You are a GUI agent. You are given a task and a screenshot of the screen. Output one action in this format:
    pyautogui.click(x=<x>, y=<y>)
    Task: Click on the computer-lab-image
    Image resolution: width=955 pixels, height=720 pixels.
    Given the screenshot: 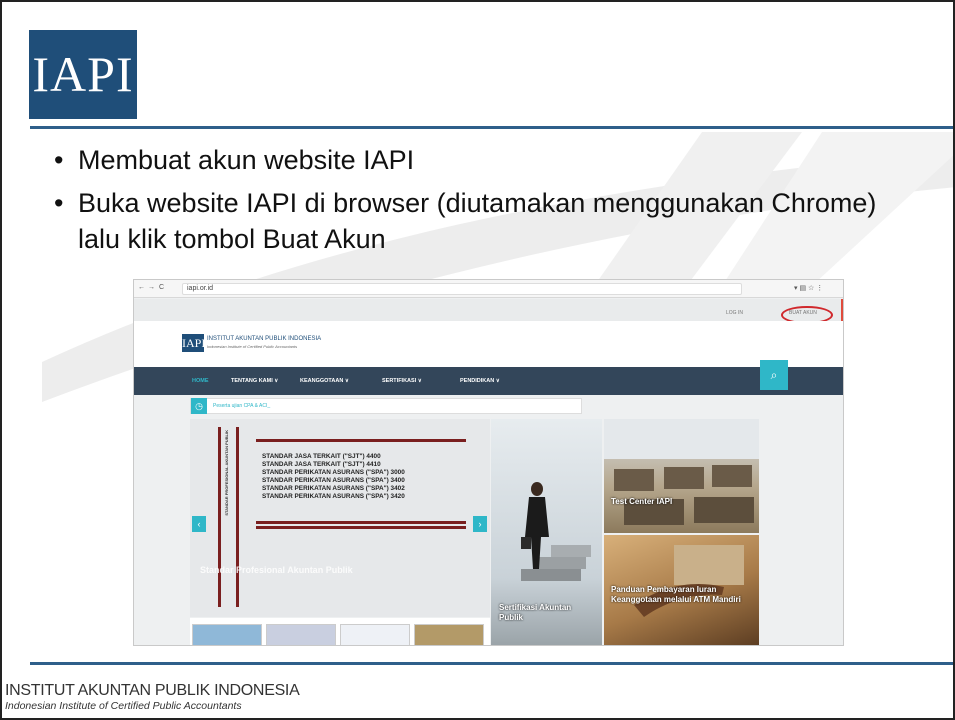 What is the action you would take?
    pyautogui.click(x=681, y=472)
    